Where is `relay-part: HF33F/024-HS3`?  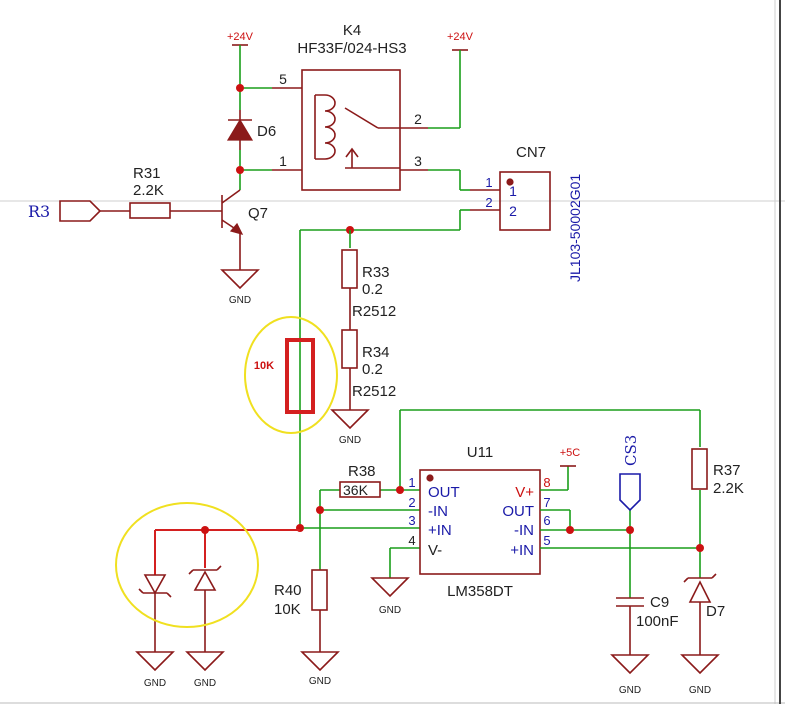 relay-part: HF33F/024-HS3 is located at coordinates (351, 48).